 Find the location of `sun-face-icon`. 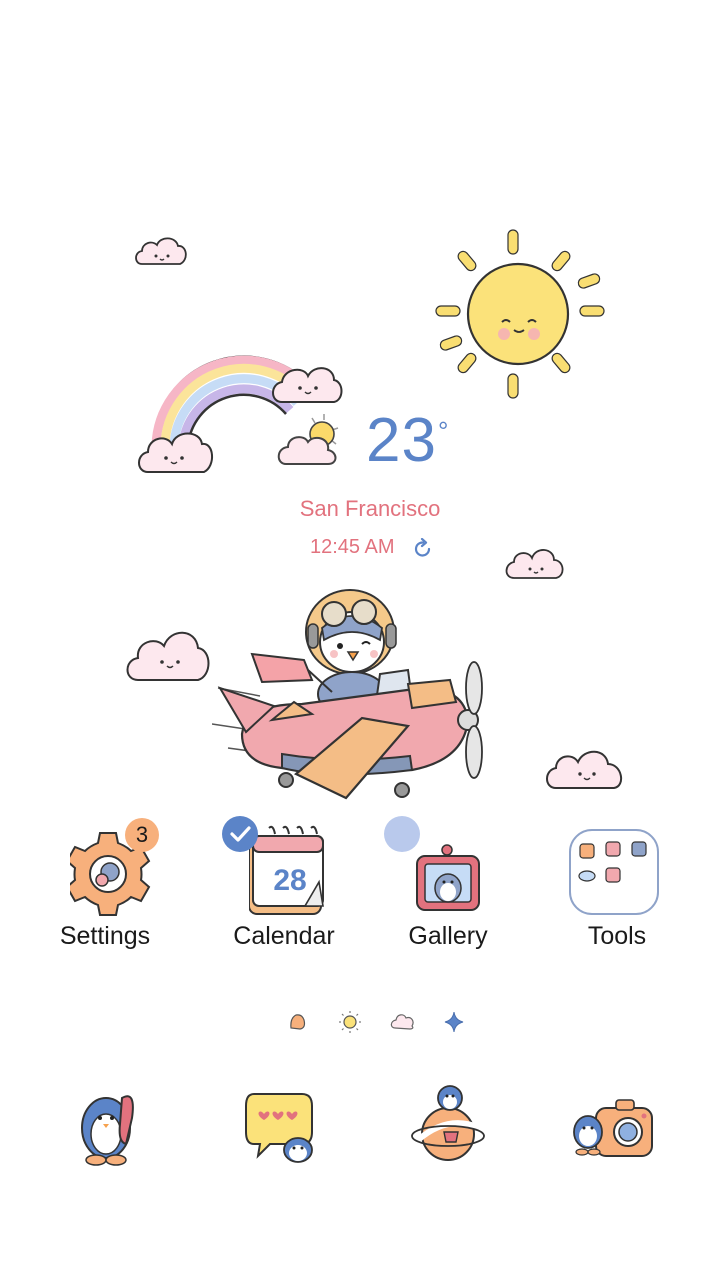

sun-face-icon is located at coordinates (520, 314).